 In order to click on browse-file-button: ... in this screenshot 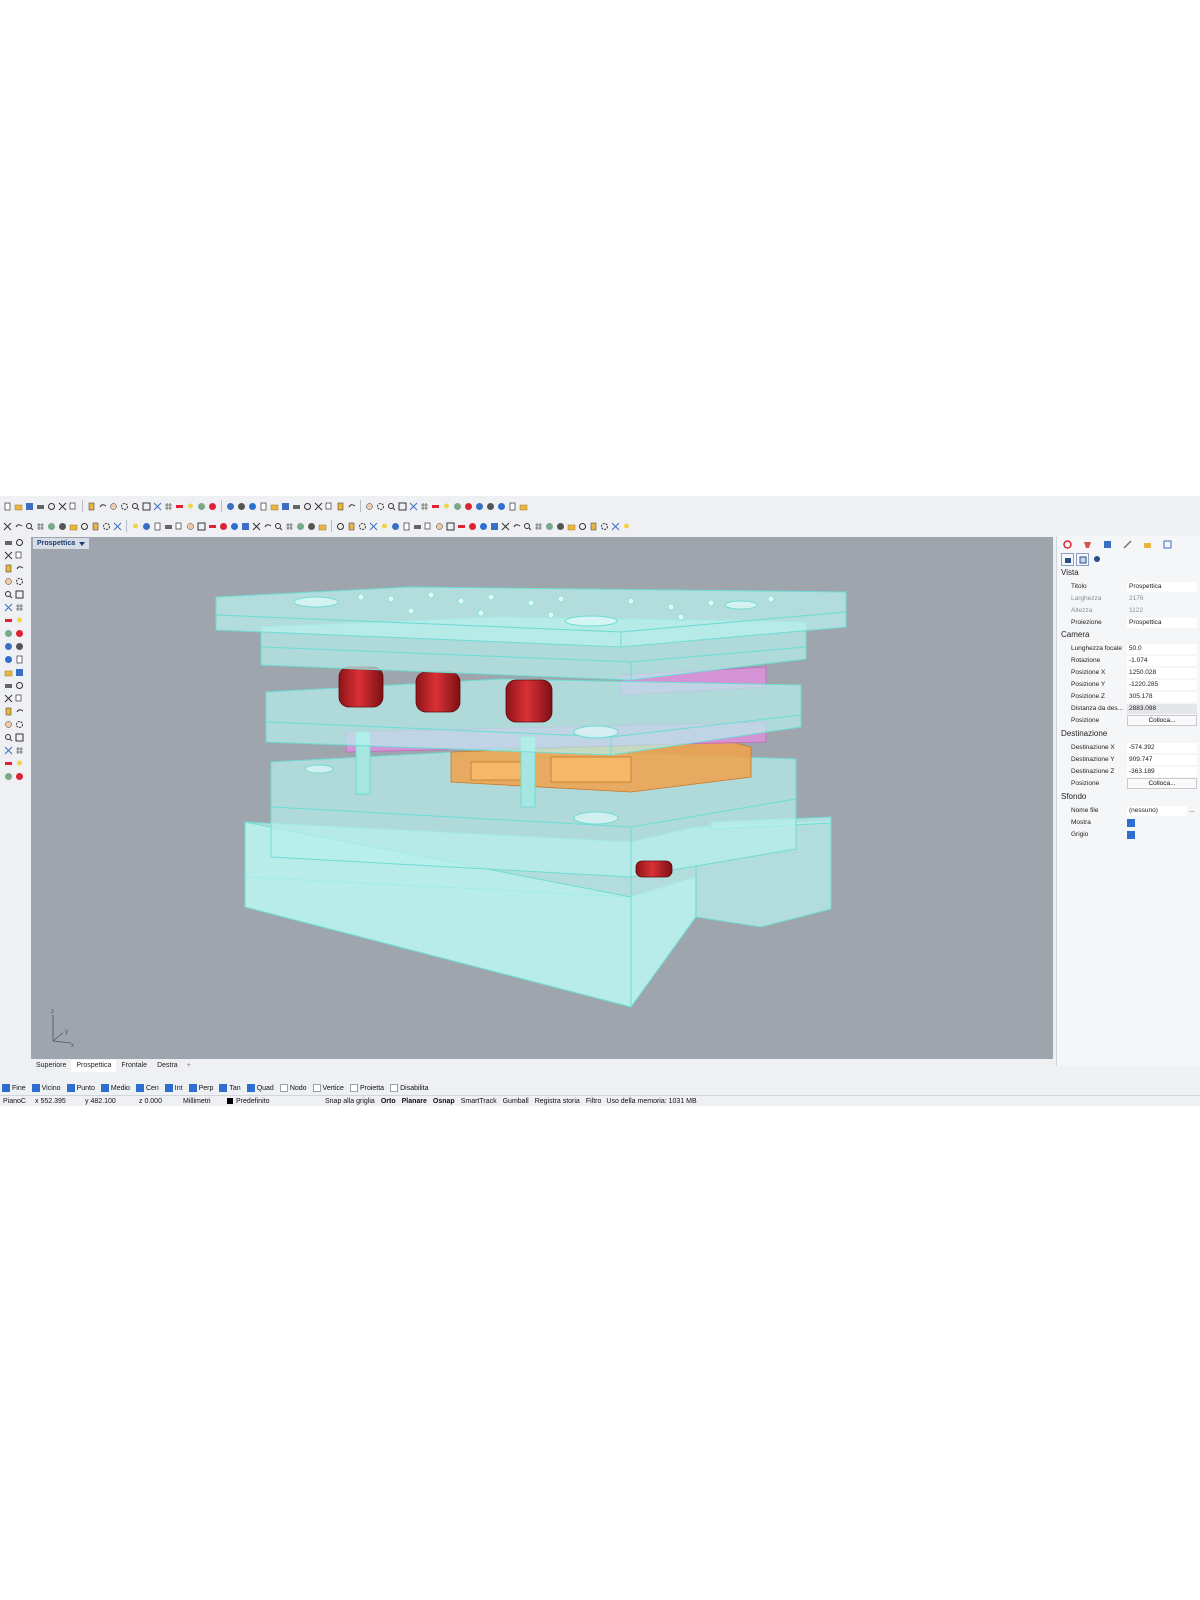, I will do `click(1192, 810)`.